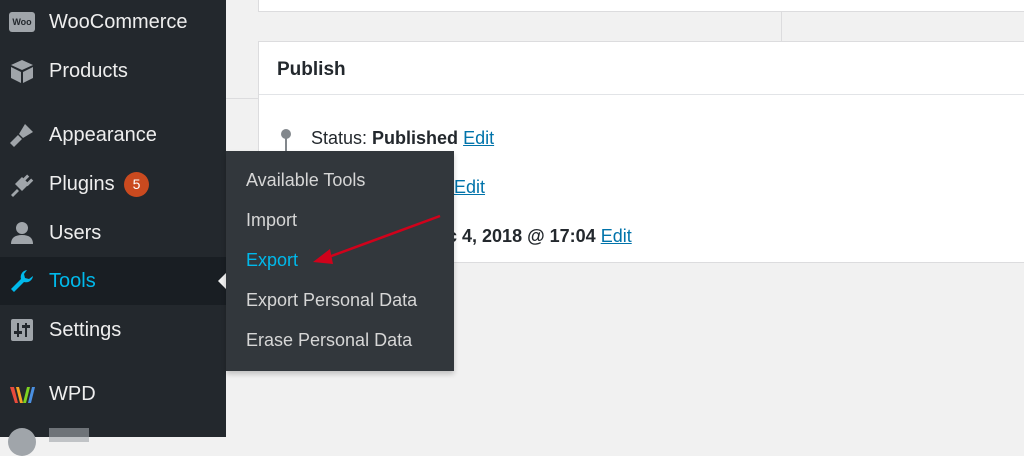 The height and width of the screenshot is (456, 1024). Describe the element at coordinates (136, 184) in the screenshot. I see `update-count-badge: 5` at that location.